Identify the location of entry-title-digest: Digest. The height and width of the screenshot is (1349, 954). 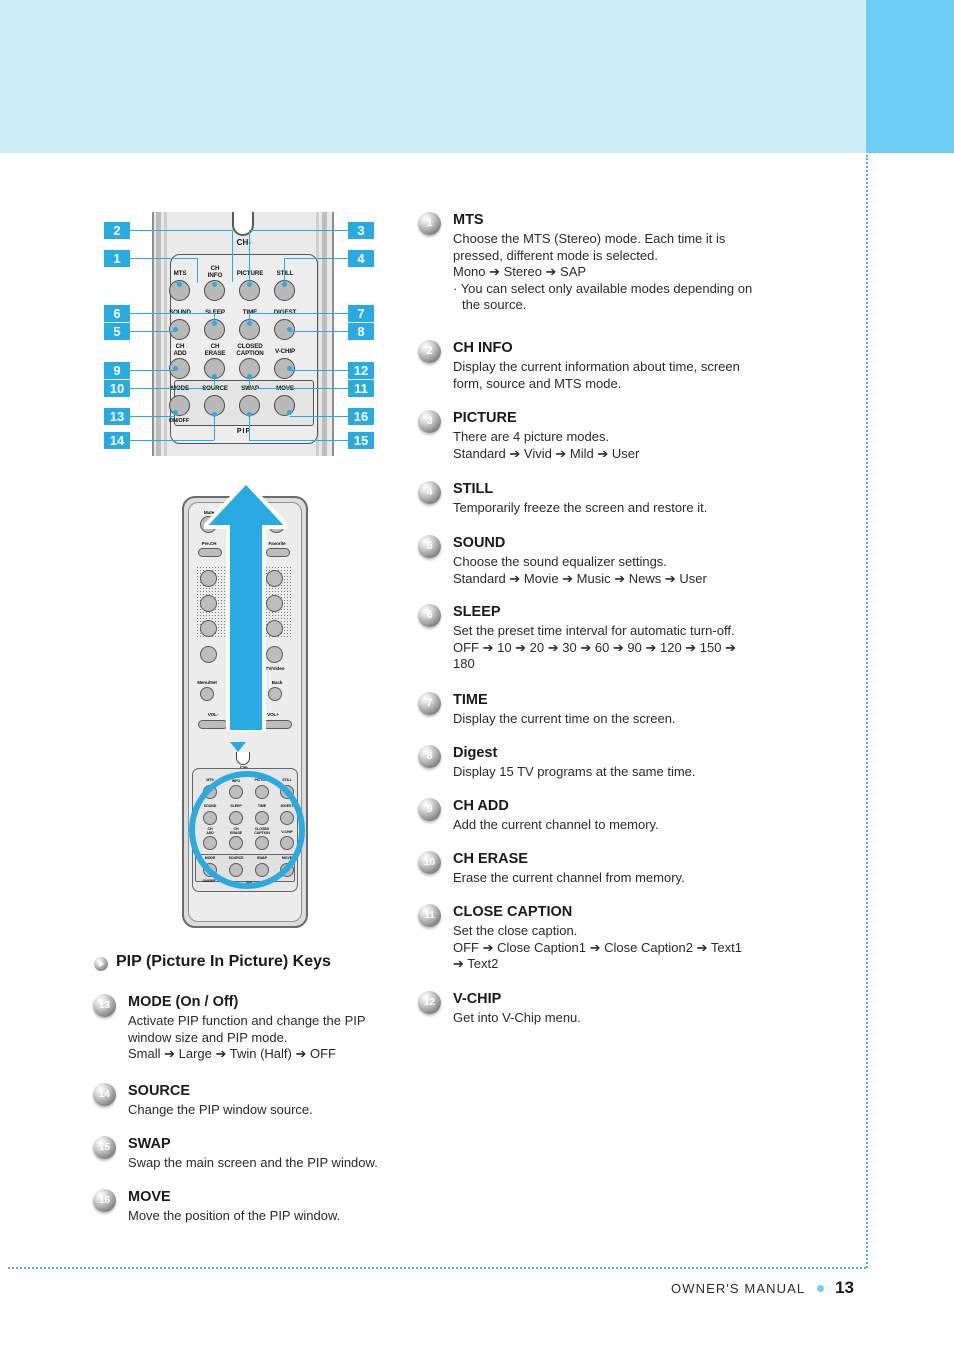
(475, 753).